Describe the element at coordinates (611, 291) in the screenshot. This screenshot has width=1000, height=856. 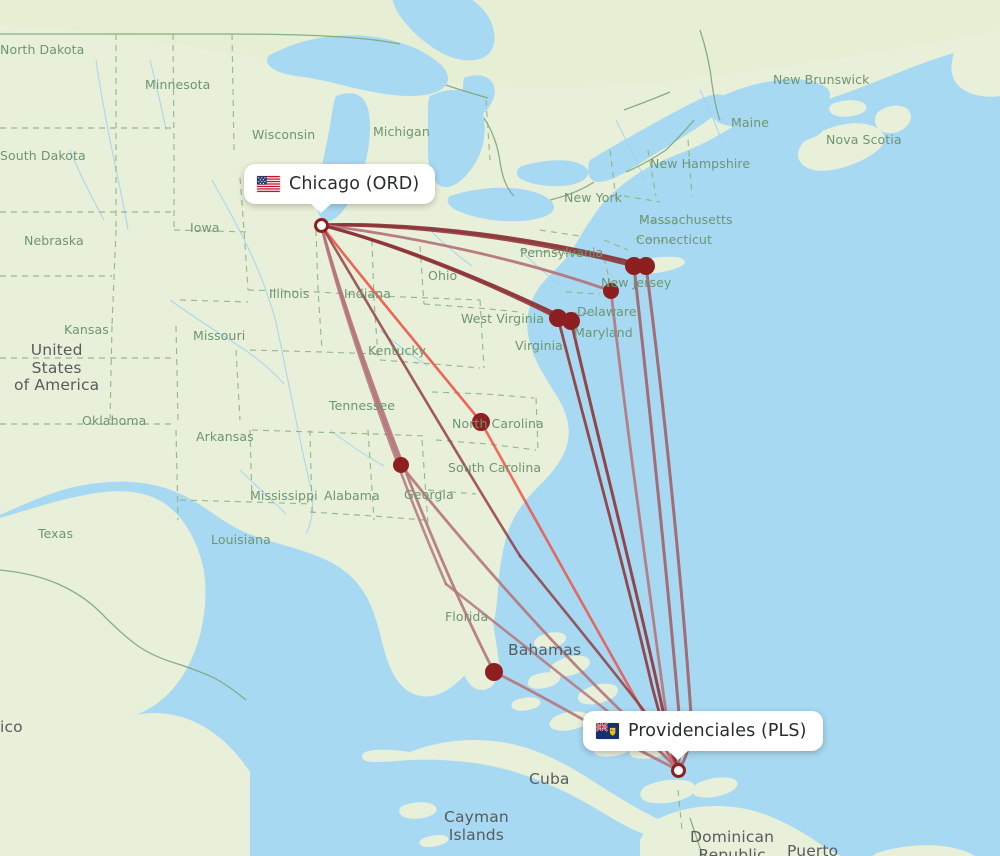
I see `waypoint-philadelphia-dot` at that location.